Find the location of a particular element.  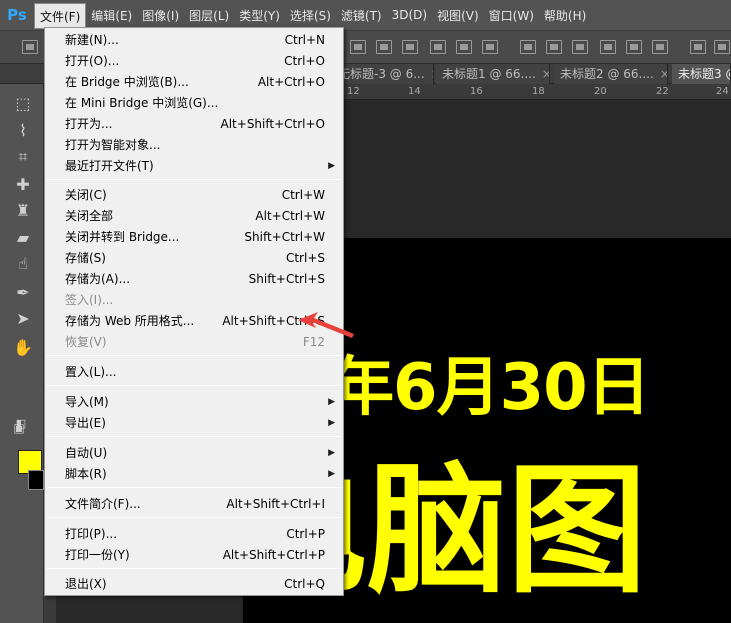

align-right-icon is located at coordinates (490, 47).